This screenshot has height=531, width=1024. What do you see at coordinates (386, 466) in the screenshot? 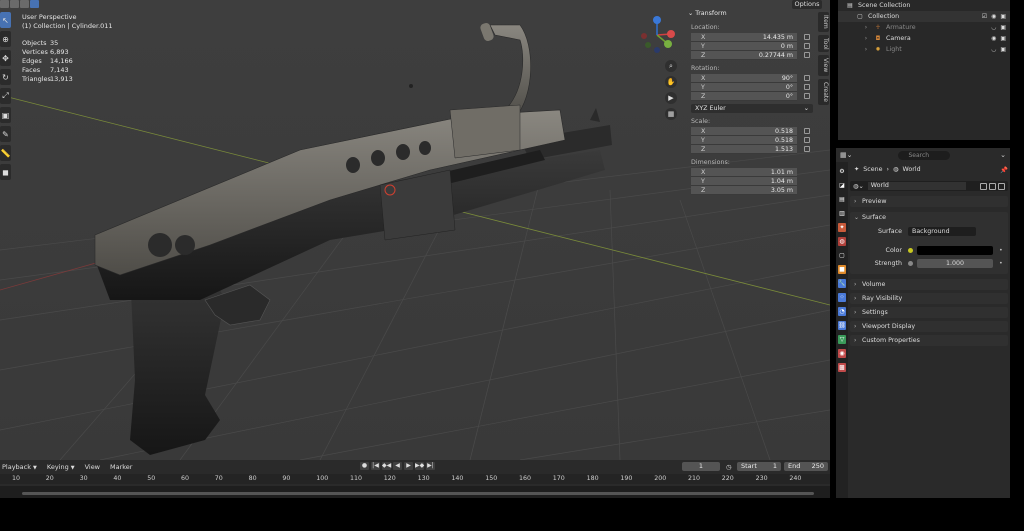
I see `prev-keyframe-icon: ◆◀` at bounding box center [386, 466].